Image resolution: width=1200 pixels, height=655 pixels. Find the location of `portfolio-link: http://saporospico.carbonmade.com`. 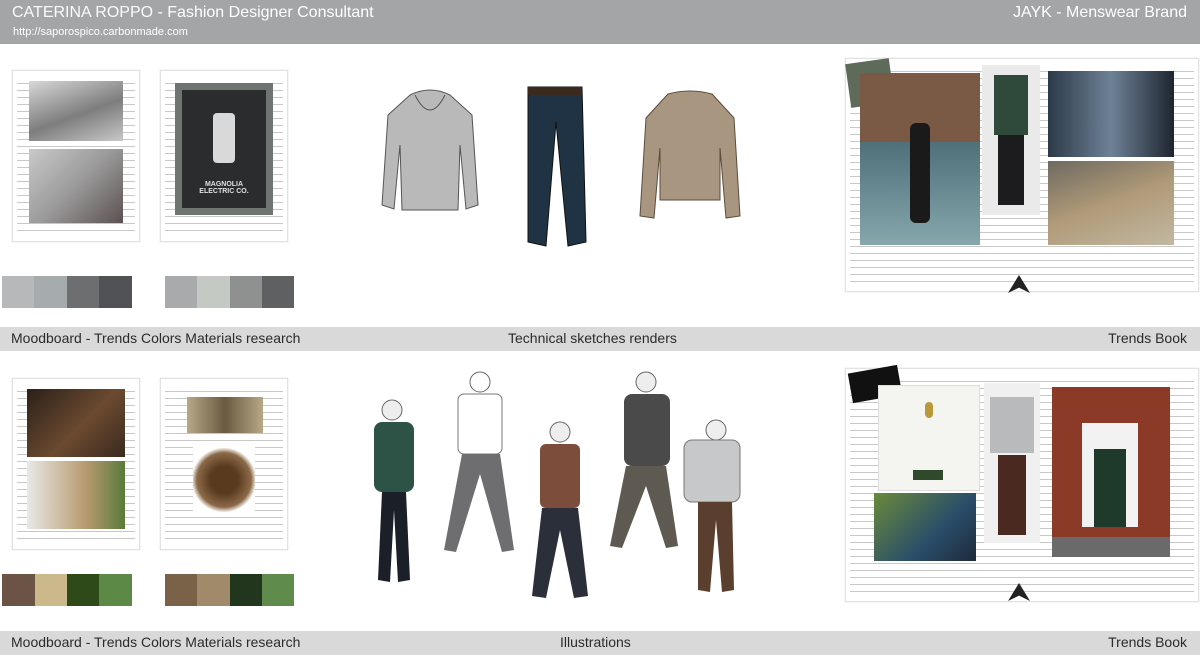

portfolio-link: http://saporospico.carbonmade.com is located at coordinates (100, 32).